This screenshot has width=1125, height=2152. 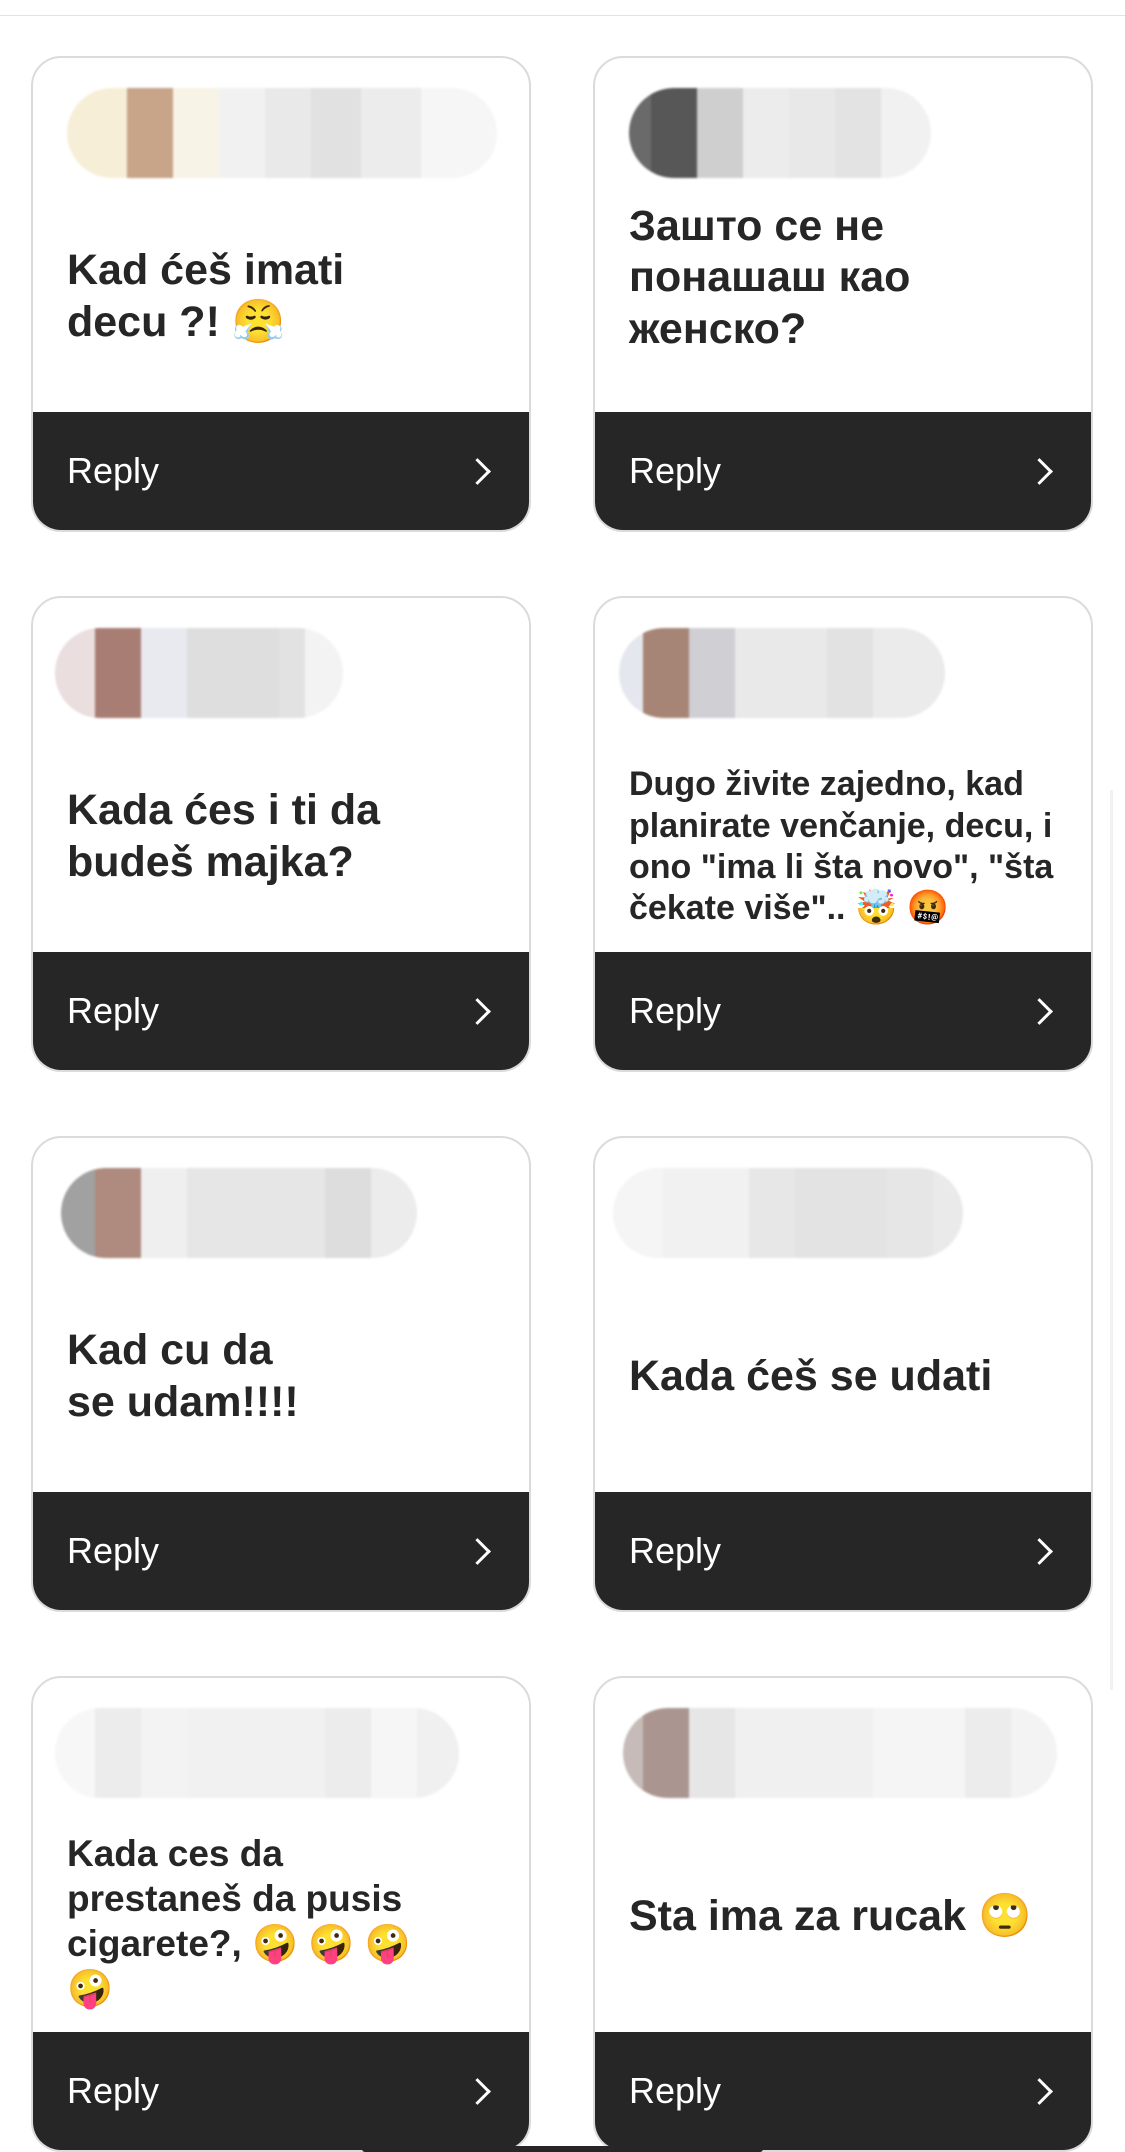 I want to click on question-card: Зашто се не понашаш као женско? Reply, so click(x=843, y=294).